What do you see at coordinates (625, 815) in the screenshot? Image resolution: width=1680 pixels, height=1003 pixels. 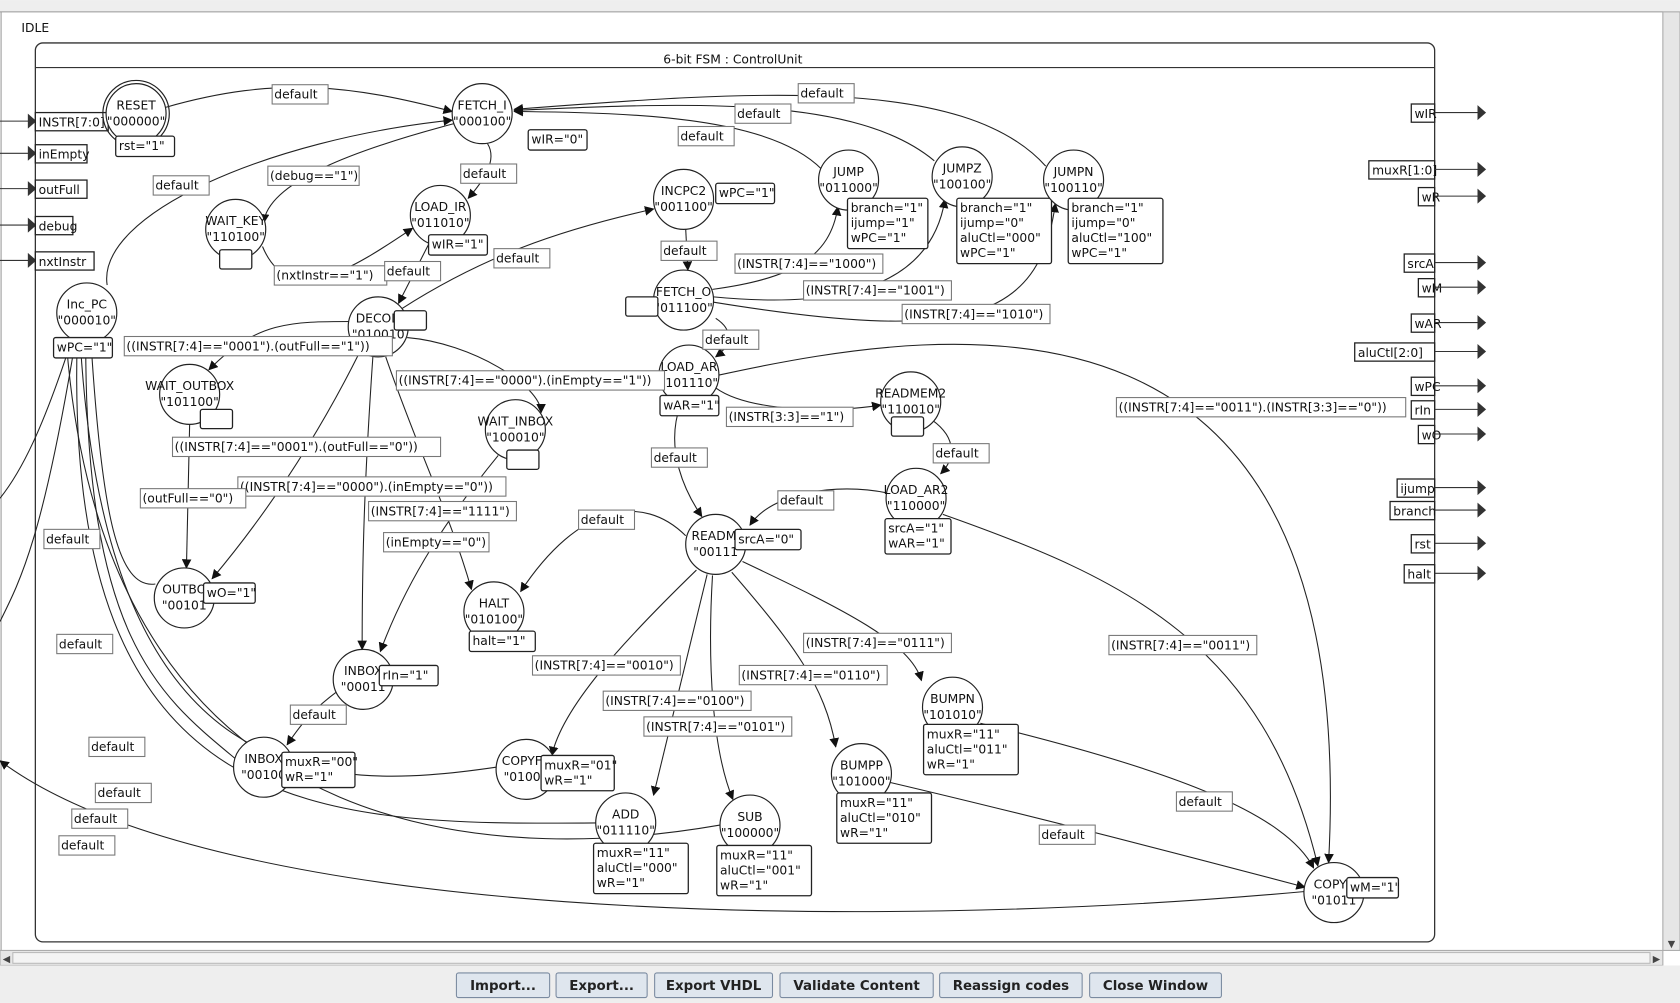 I see `state-name: ADD` at bounding box center [625, 815].